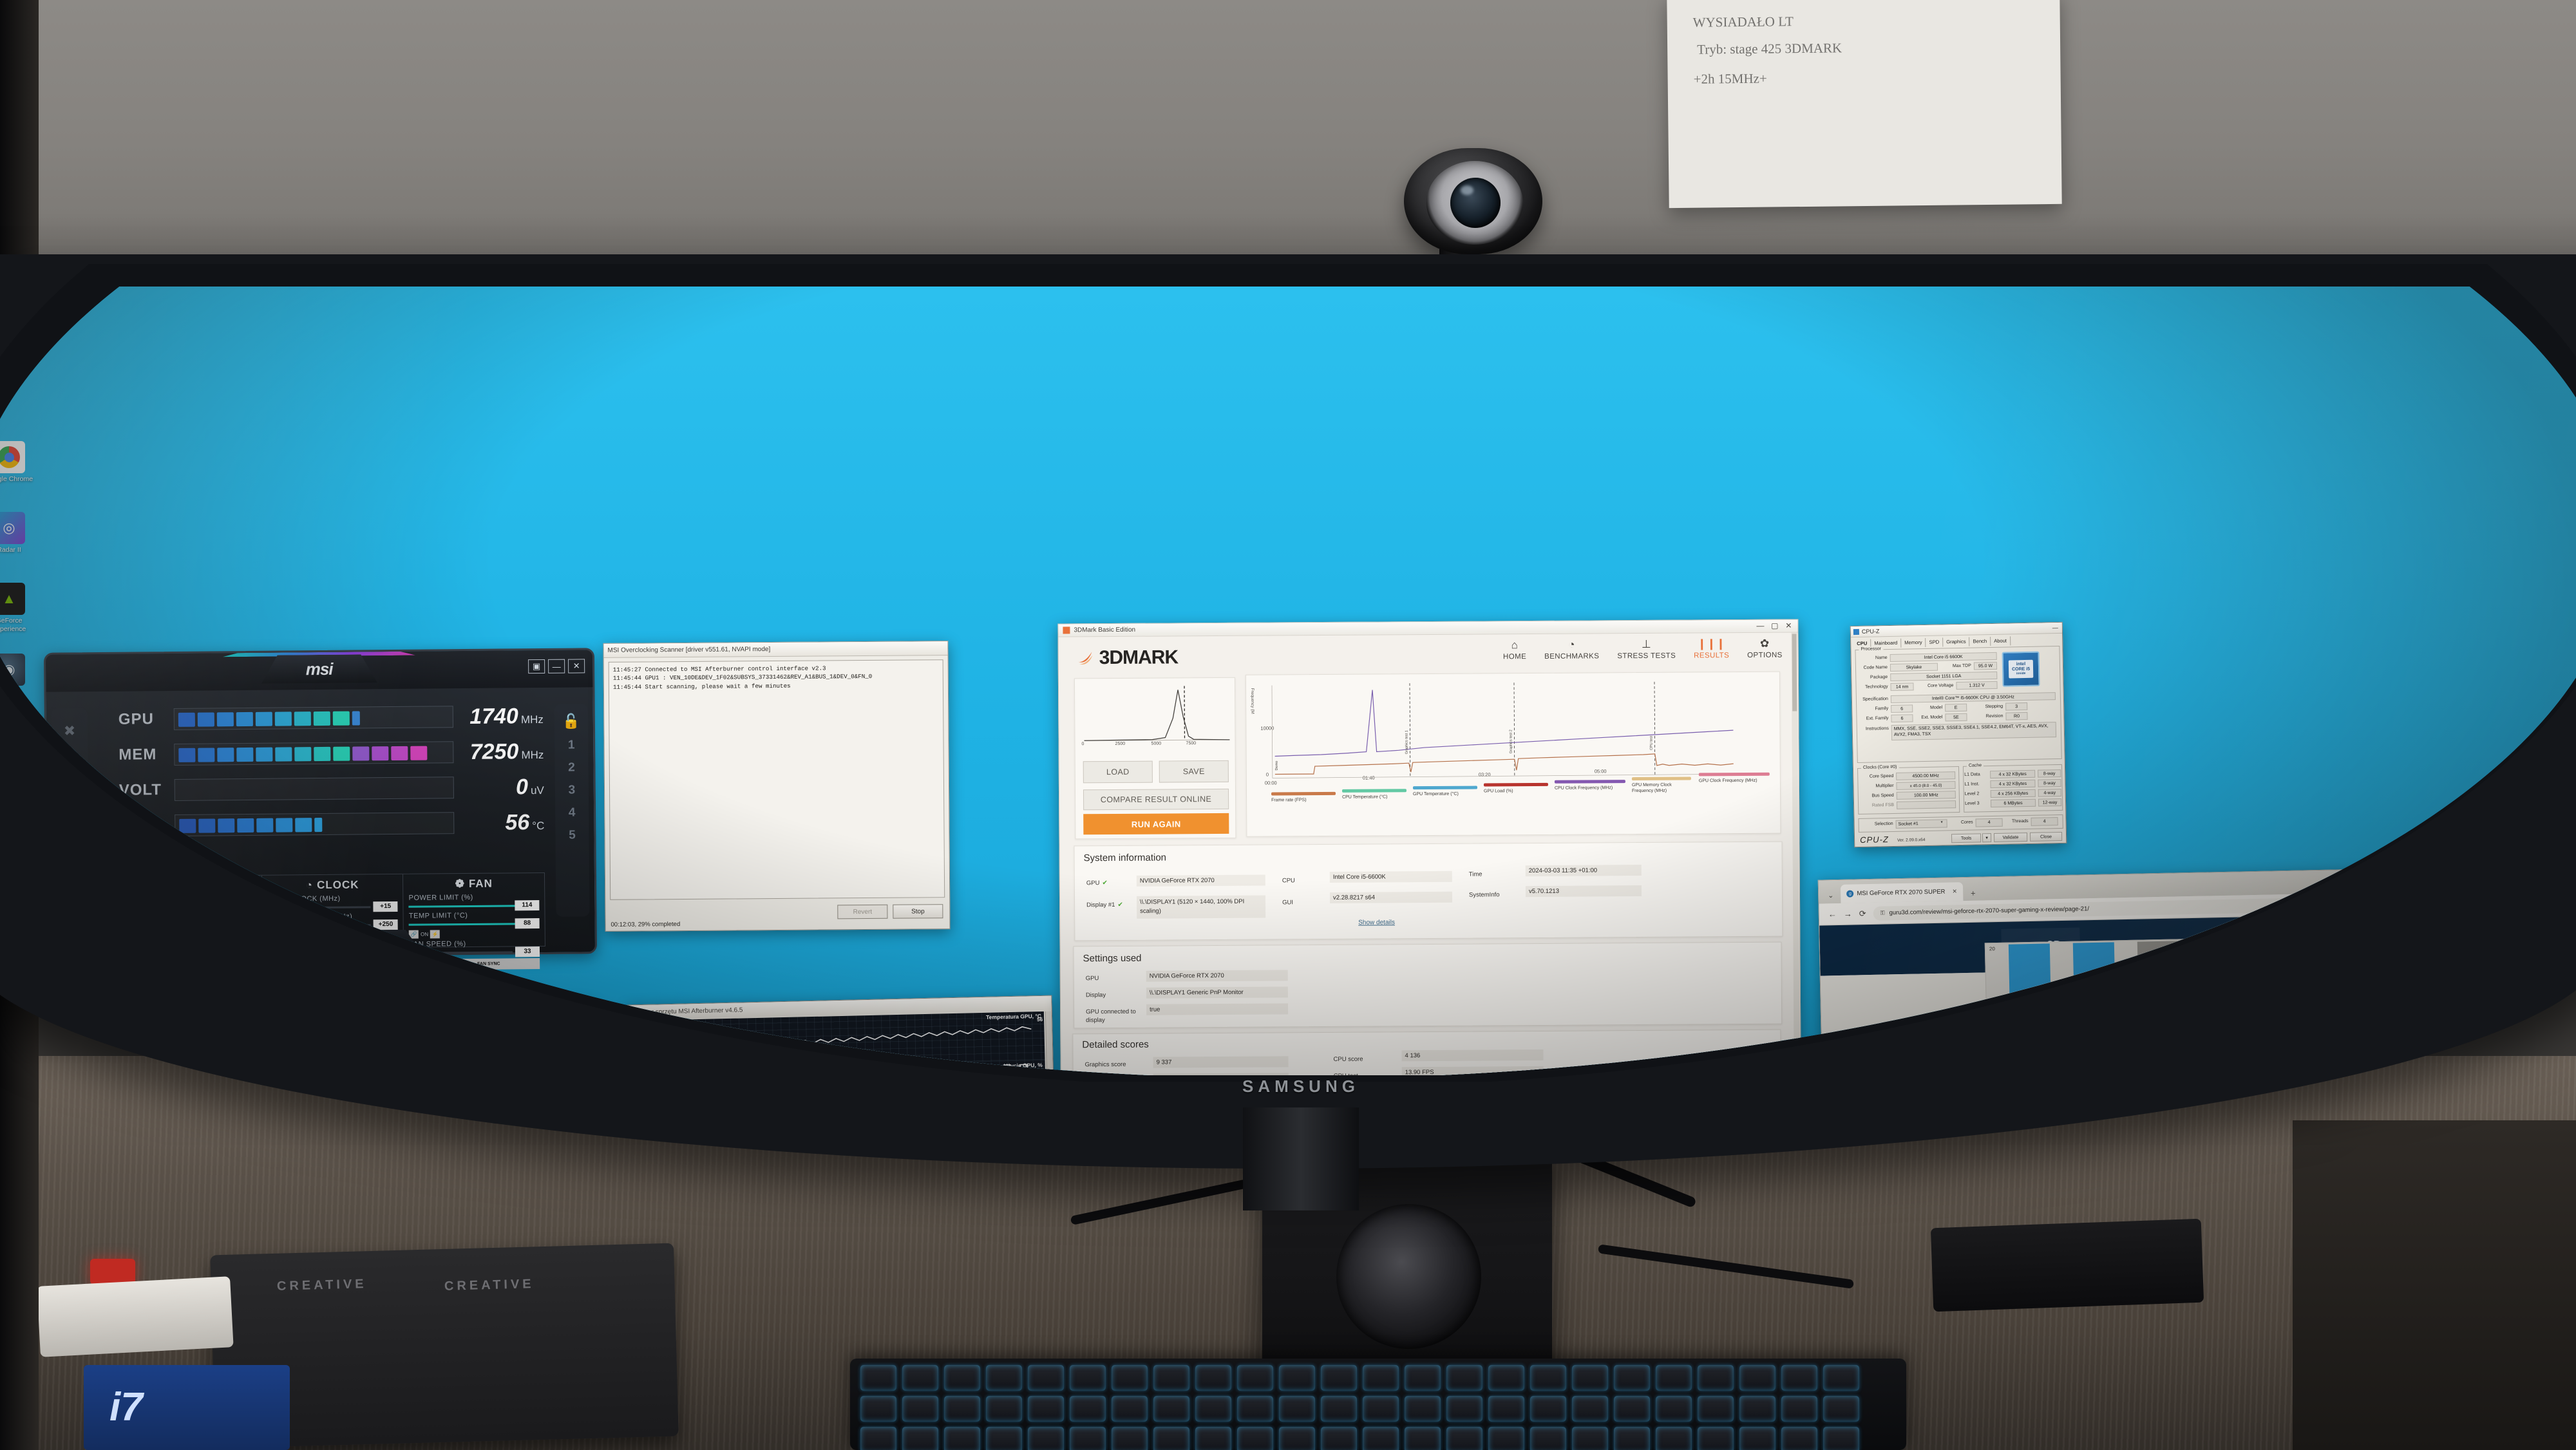 The width and height of the screenshot is (2576, 1450). I want to click on red-button-device, so click(112, 1272).